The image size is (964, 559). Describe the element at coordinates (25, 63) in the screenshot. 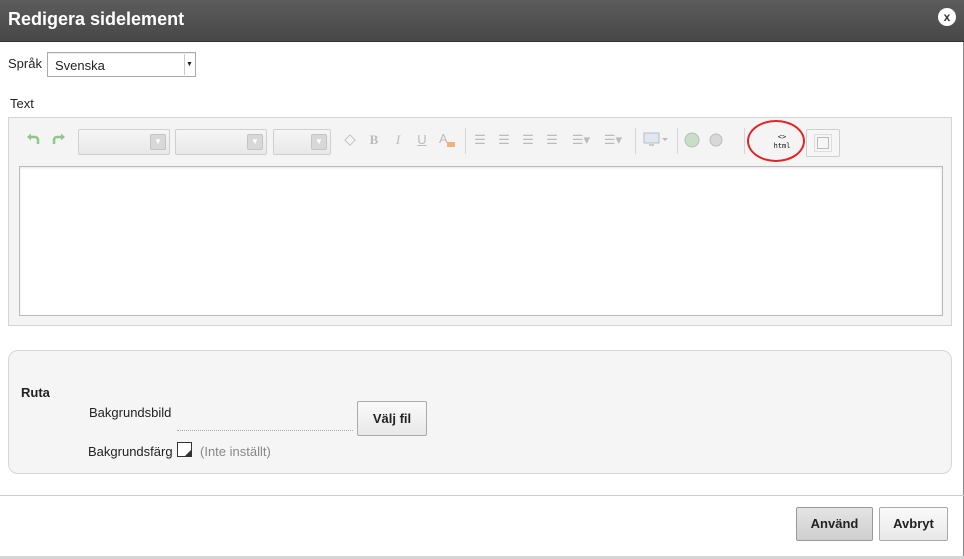

I see `language-label: Språk` at that location.